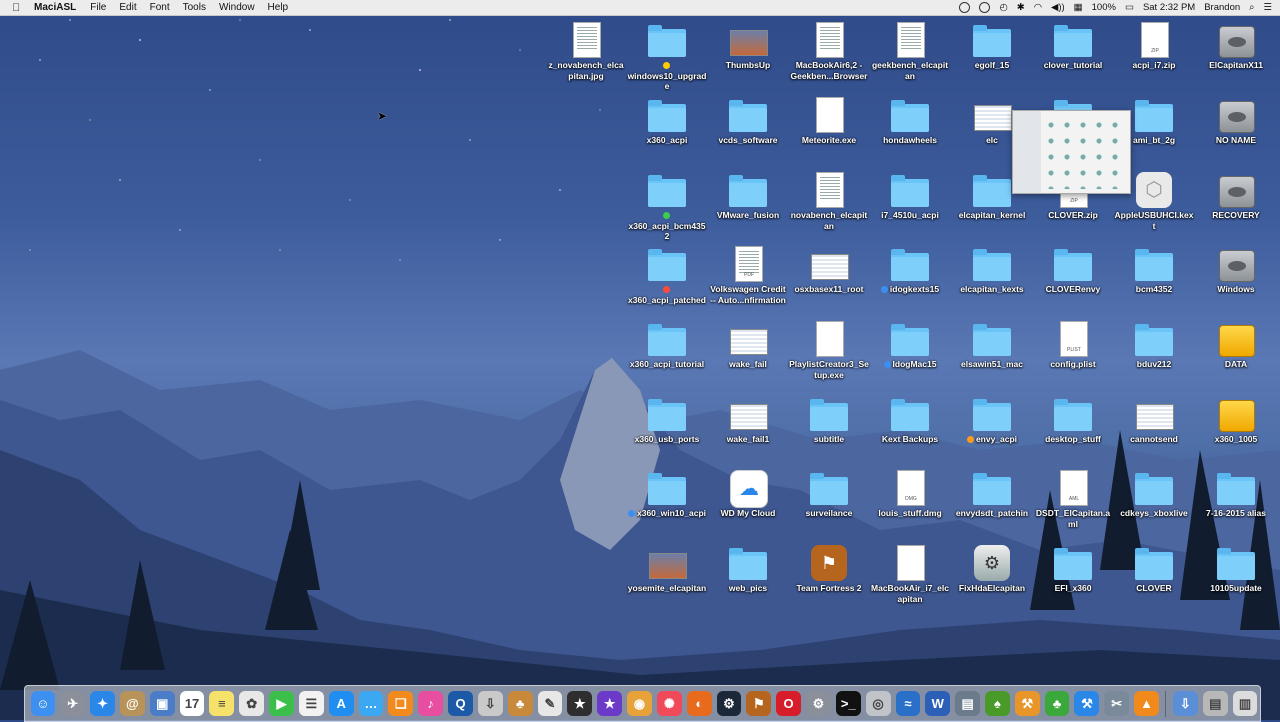 This screenshot has height=722, width=1280. I want to click on desktop-item: i7_4510u_acpi, so click(910, 209).